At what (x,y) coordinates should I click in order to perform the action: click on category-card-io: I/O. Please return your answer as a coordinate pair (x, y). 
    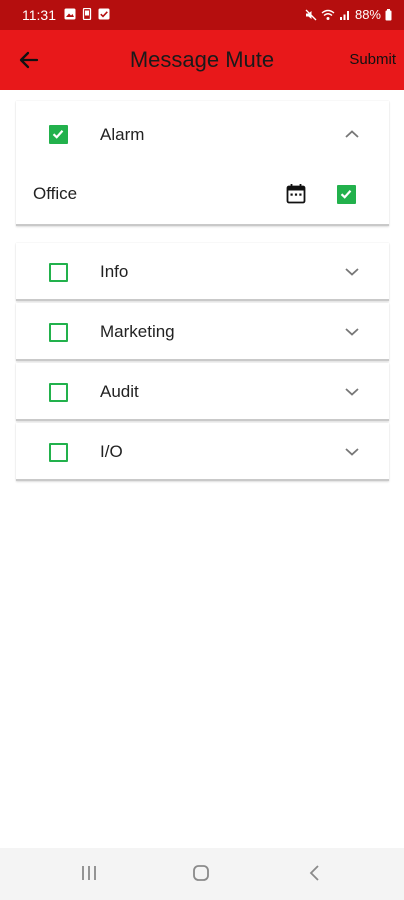
    Looking at the image, I should click on (202, 452).